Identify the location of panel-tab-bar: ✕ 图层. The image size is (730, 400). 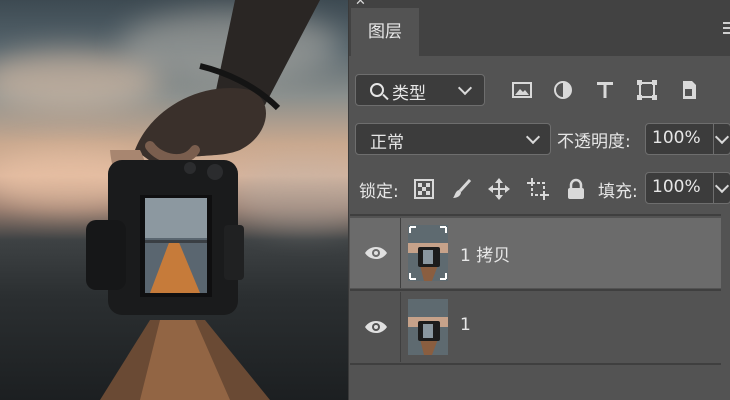
(539, 28).